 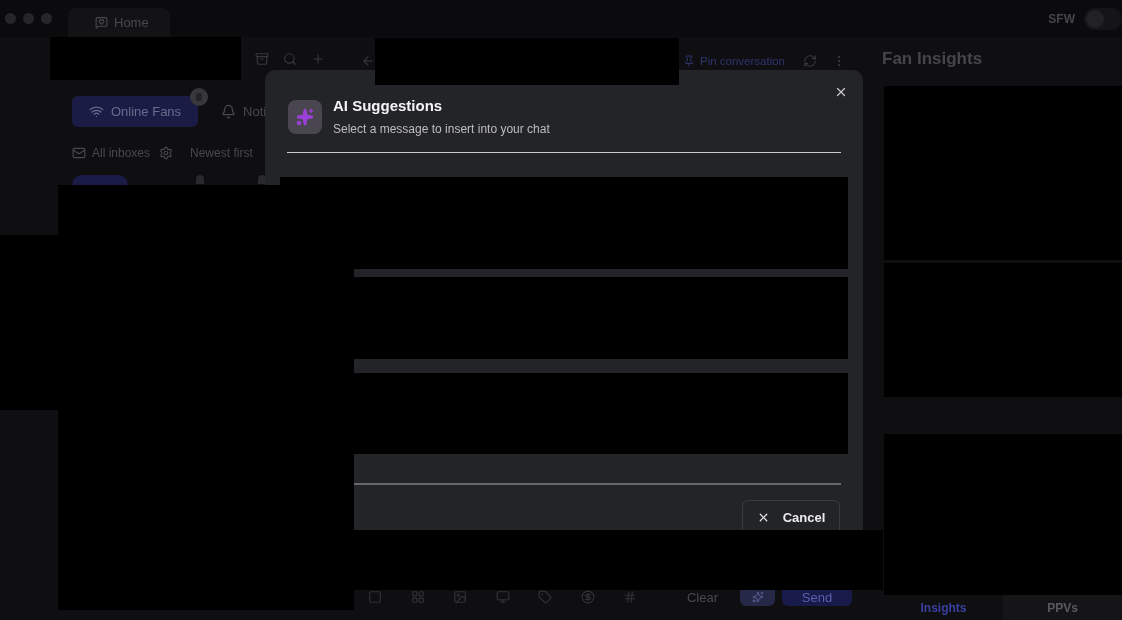 I want to click on window-close-button, so click(x=10, y=18).